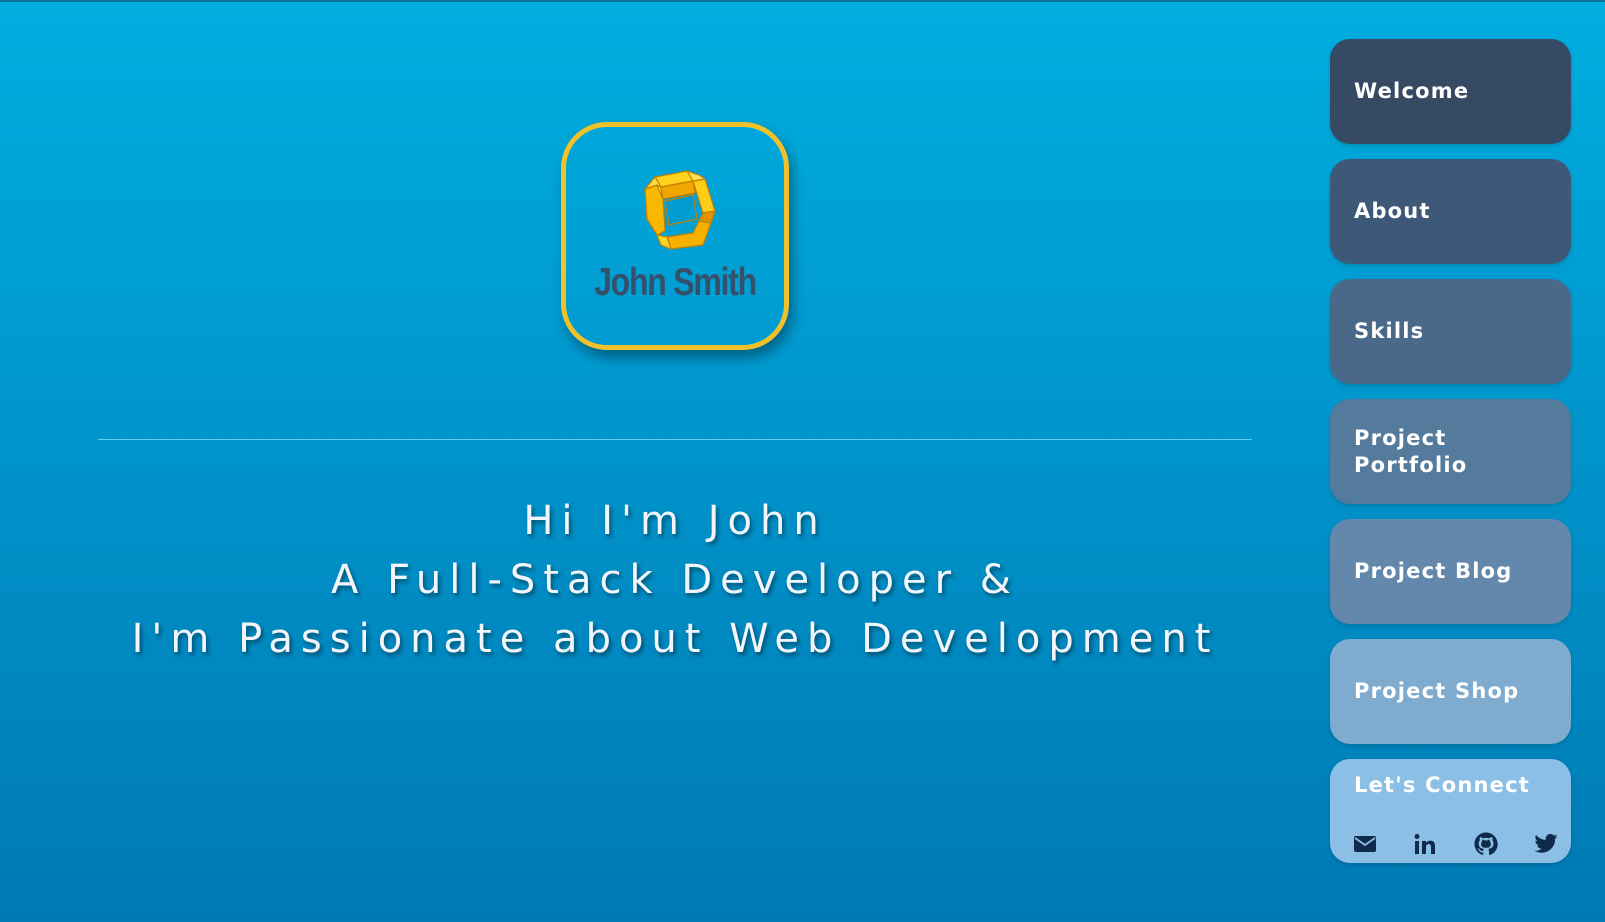 This screenshot has width=1605, height=922. Describe the element at coordinates (675, 521) in the screenshot. I see `hero-greeting: Hi I'm John` at that location.